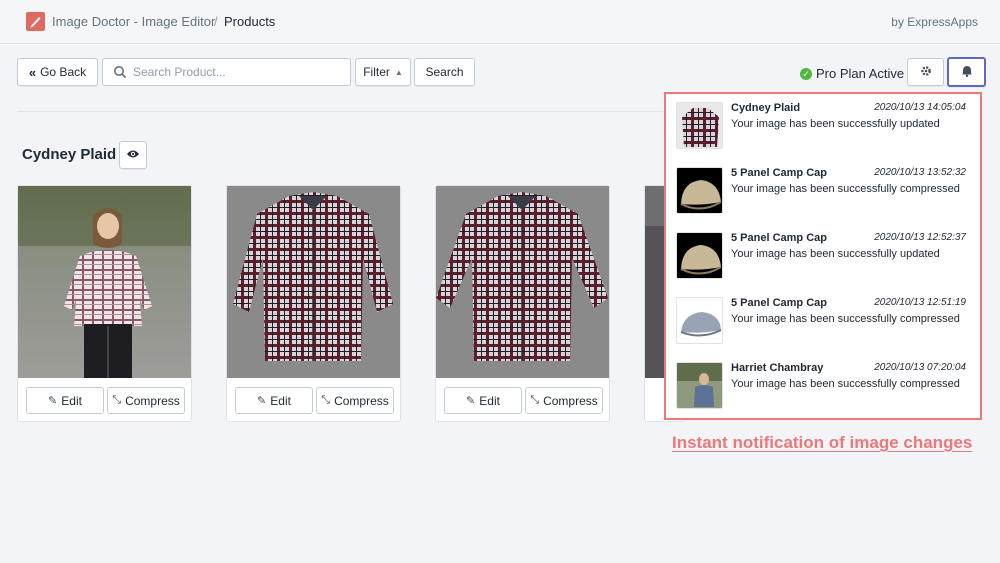 Image resolution: width=1000 pixels, height=563 pixels. I want to click on notification-timestamp: 2020/10/13 12:51:19, so click(920, 302).